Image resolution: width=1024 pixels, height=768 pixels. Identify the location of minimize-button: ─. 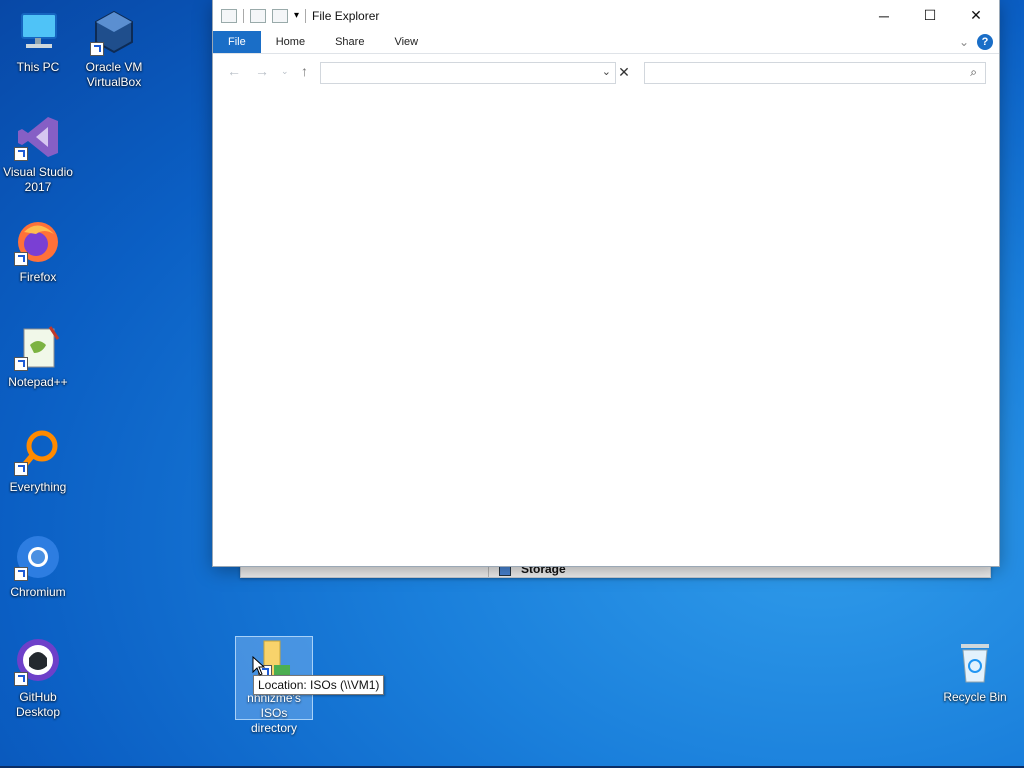
(884, 15).